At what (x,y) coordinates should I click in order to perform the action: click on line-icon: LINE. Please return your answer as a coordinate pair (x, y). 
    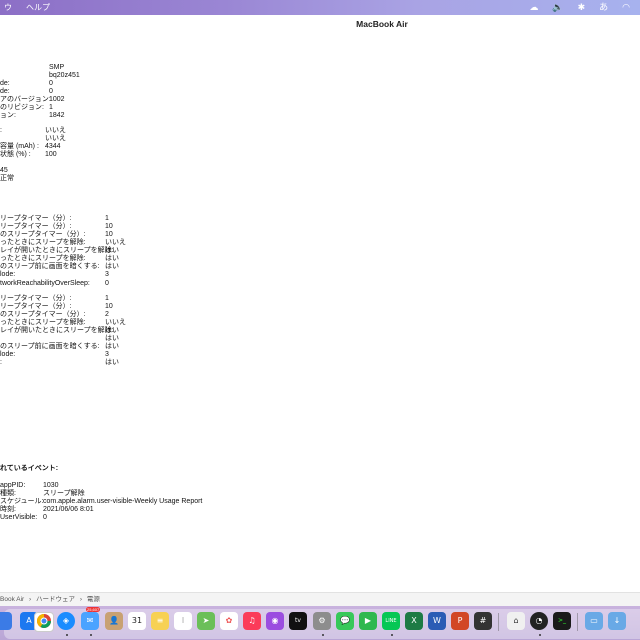
    Looking at the image, I should click on (391, 621).